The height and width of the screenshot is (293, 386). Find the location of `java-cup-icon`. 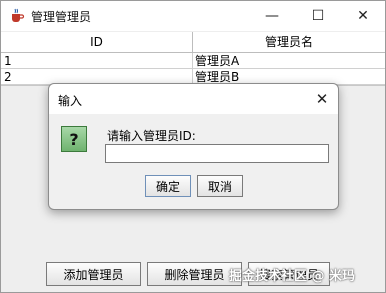

java-cup-icon is located at coordinates (17, 16).